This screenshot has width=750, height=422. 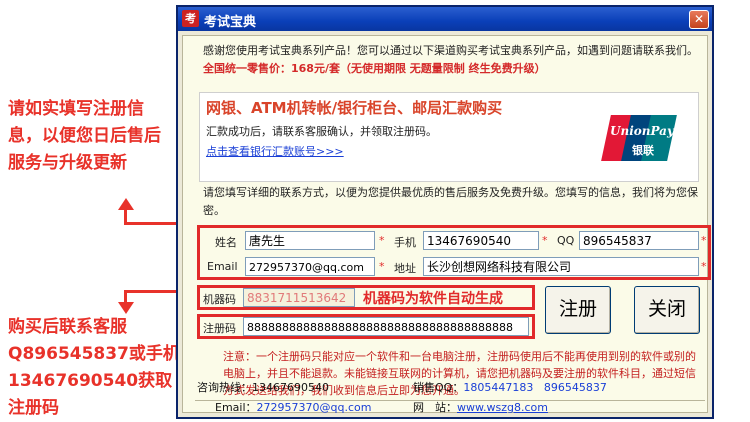 I want to click on banner-subtext: 汇款成功后，请联系客服确认，并领取注册码。, so click(x=321, y=131).